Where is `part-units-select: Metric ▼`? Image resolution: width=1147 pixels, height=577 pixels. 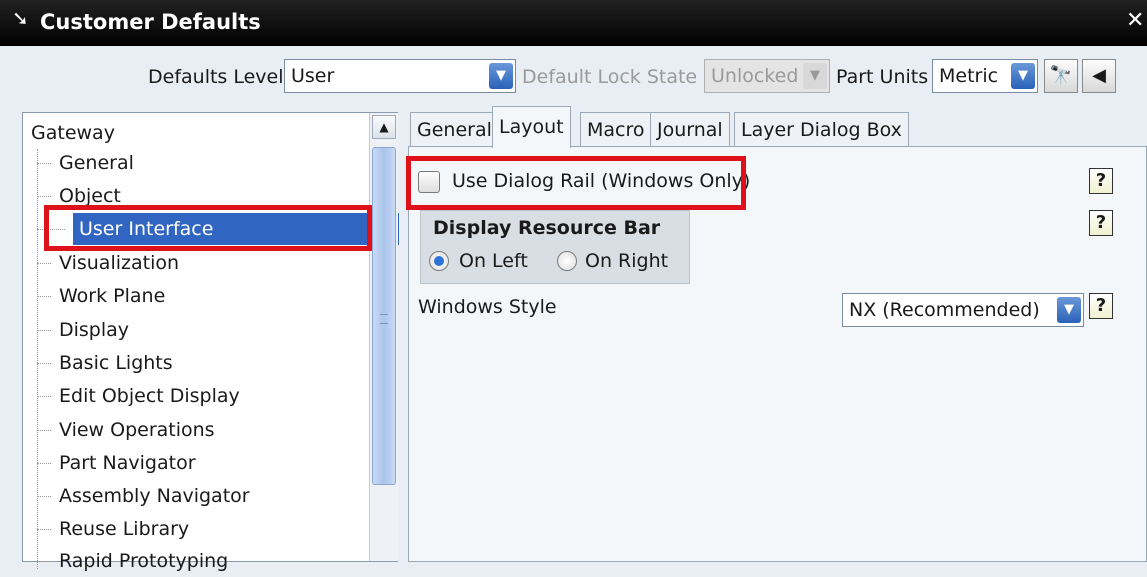 part-units-select: Metric ▼ is located at coordinates (985, 76).